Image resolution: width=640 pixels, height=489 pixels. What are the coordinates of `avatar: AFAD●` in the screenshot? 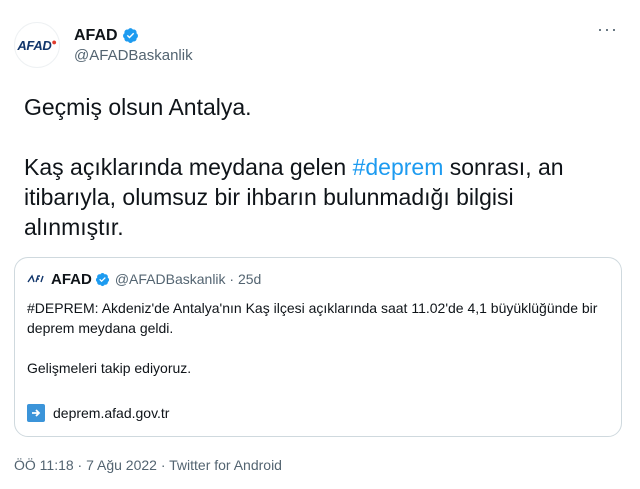 It's located at (37, 45).